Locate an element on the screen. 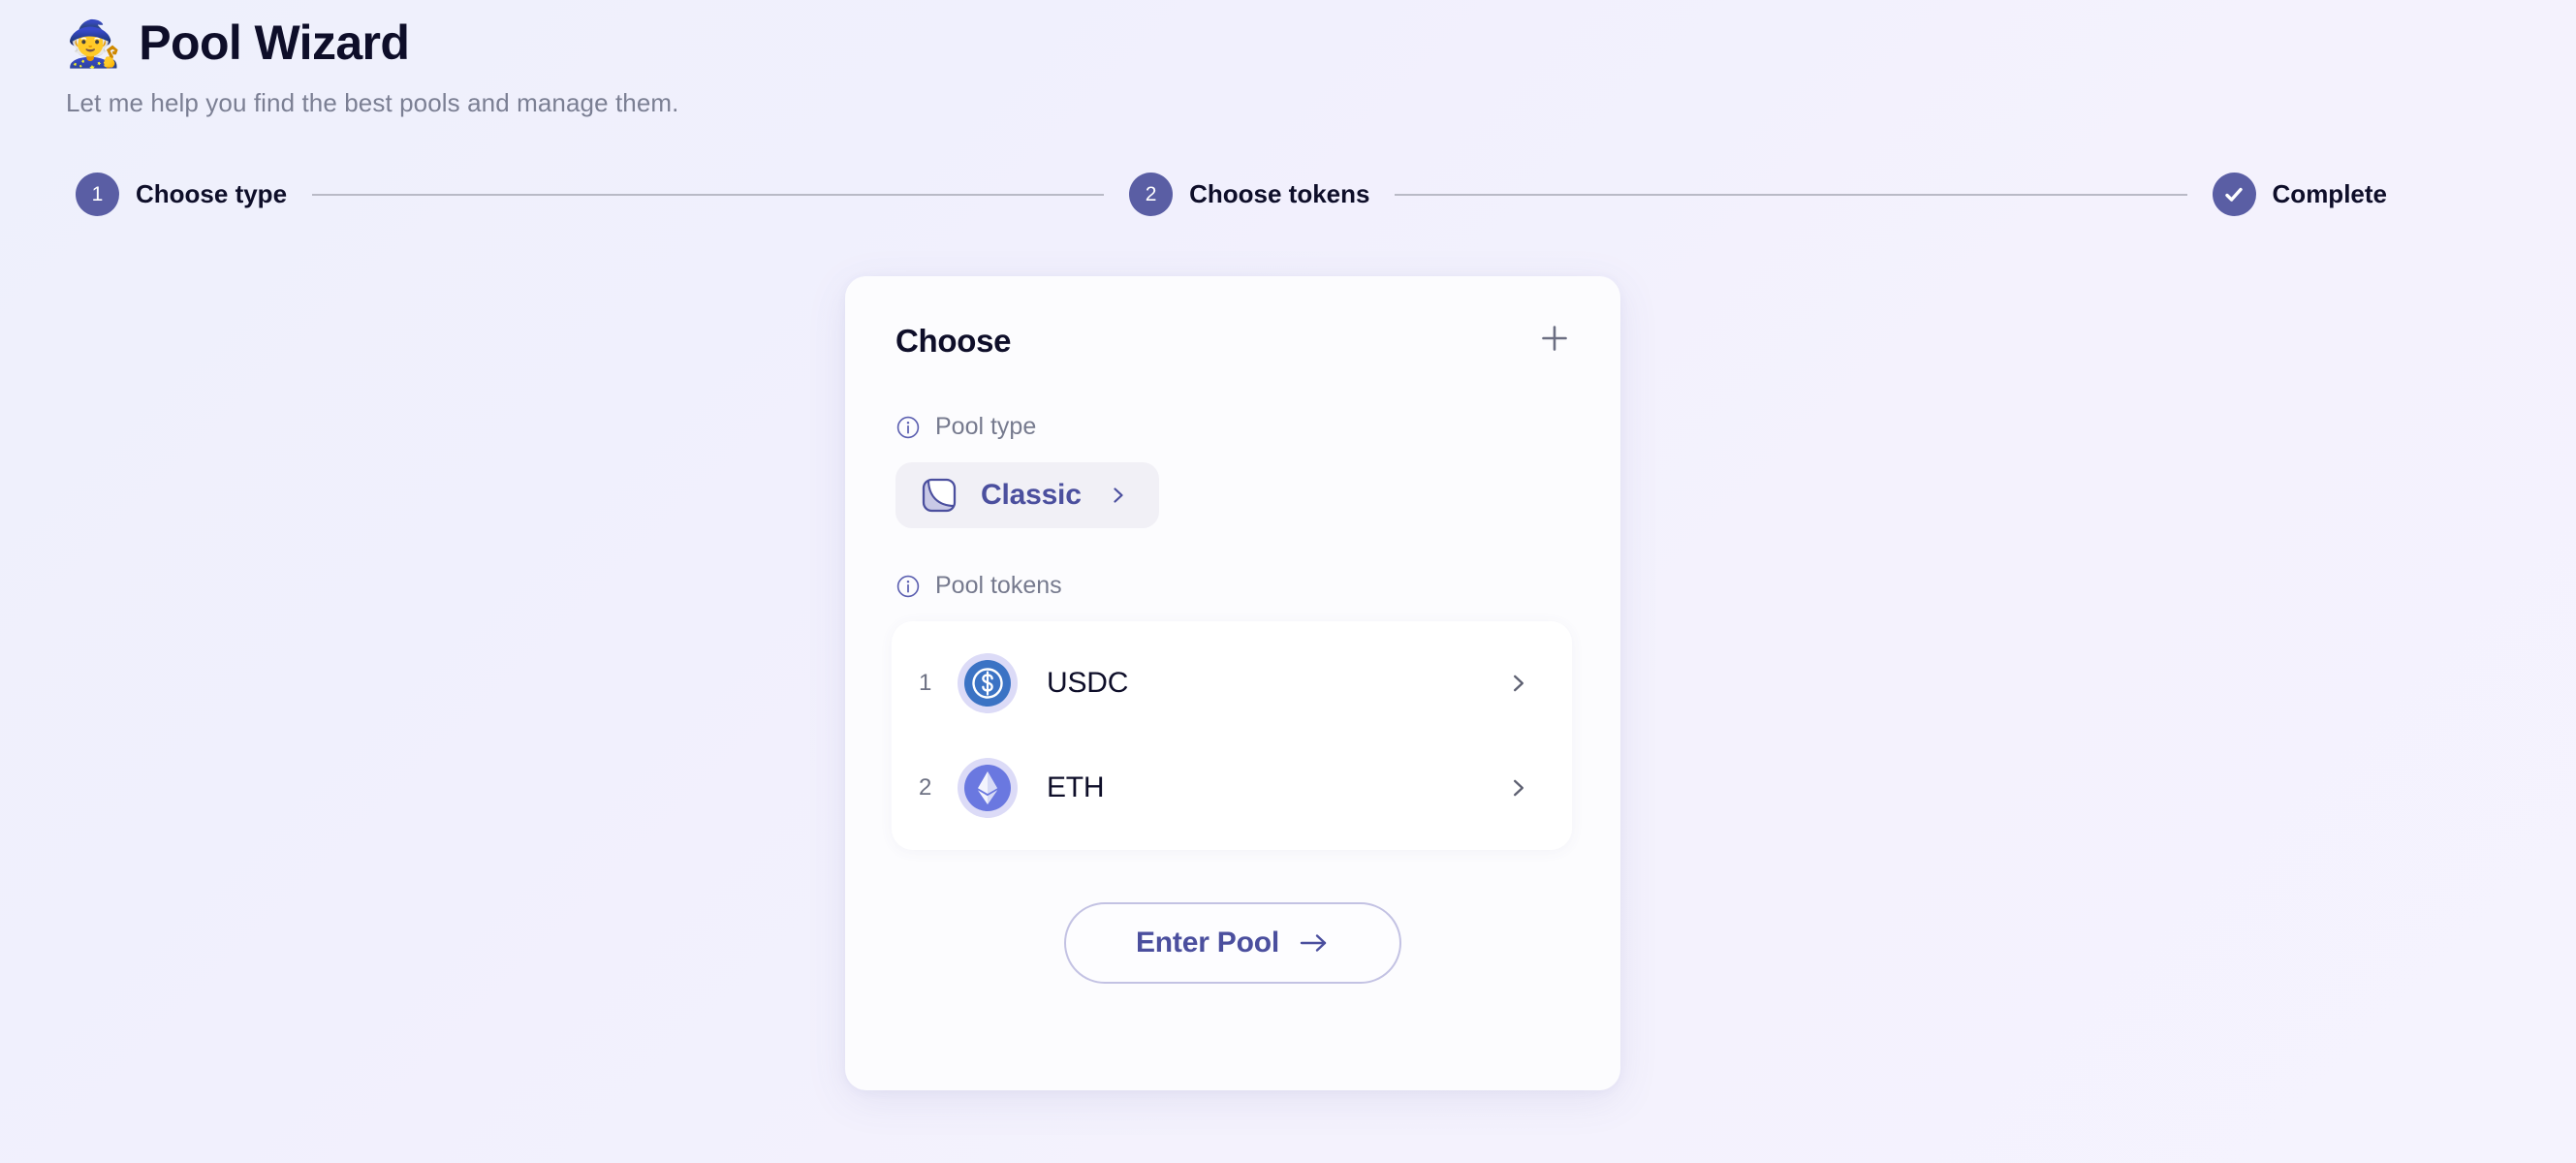  step-complete: Complete is located at coordinates (2299, 194).